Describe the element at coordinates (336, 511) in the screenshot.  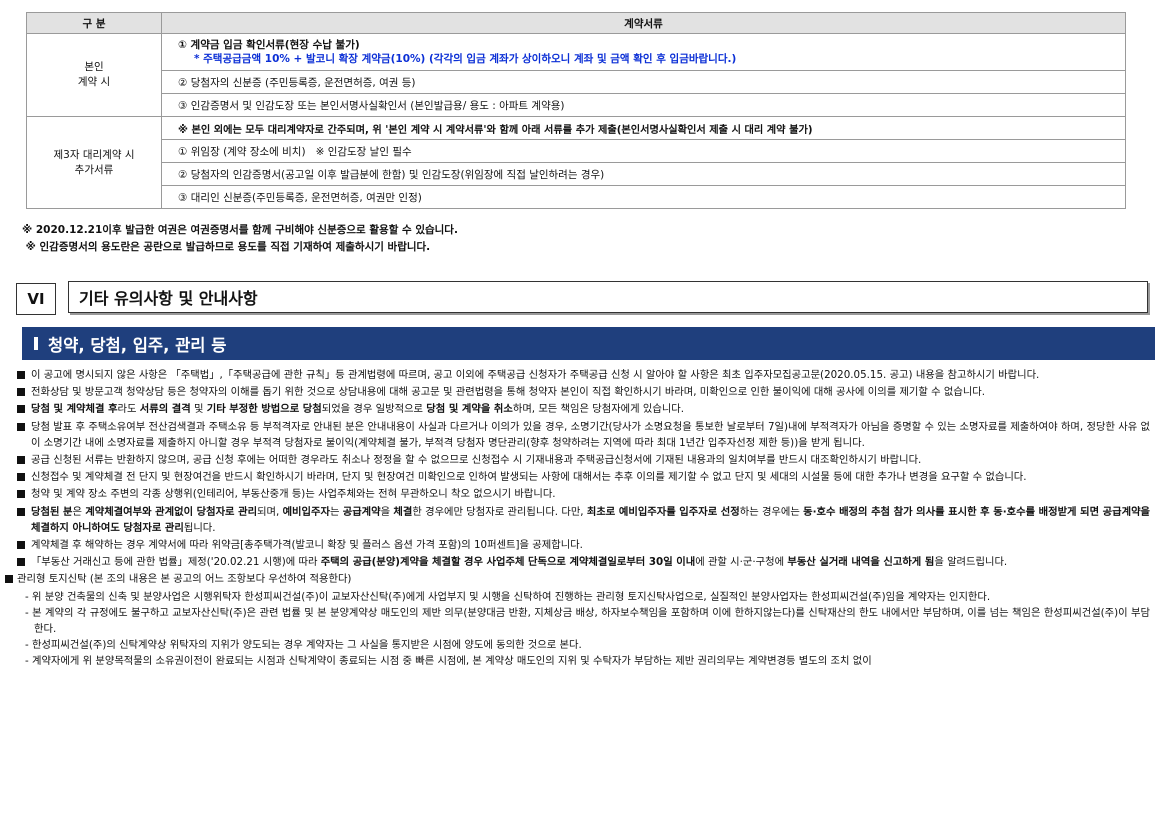
I see `item-text: 는` at that location.